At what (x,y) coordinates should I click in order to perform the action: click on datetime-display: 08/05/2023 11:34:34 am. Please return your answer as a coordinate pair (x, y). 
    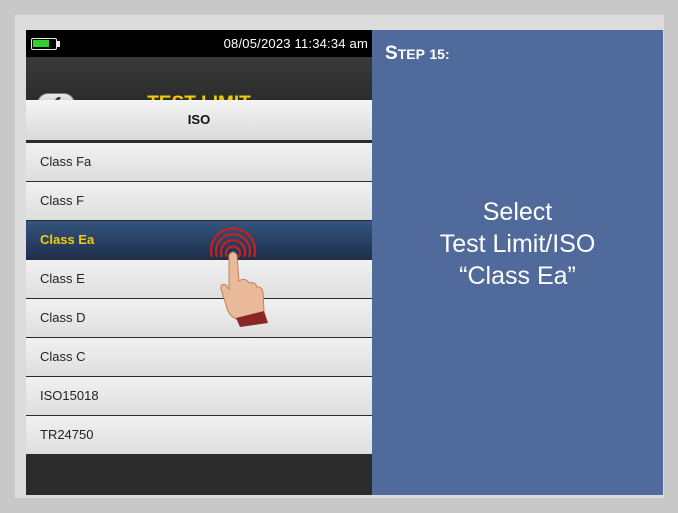
    Looking at the image, I should click on (295, 43).